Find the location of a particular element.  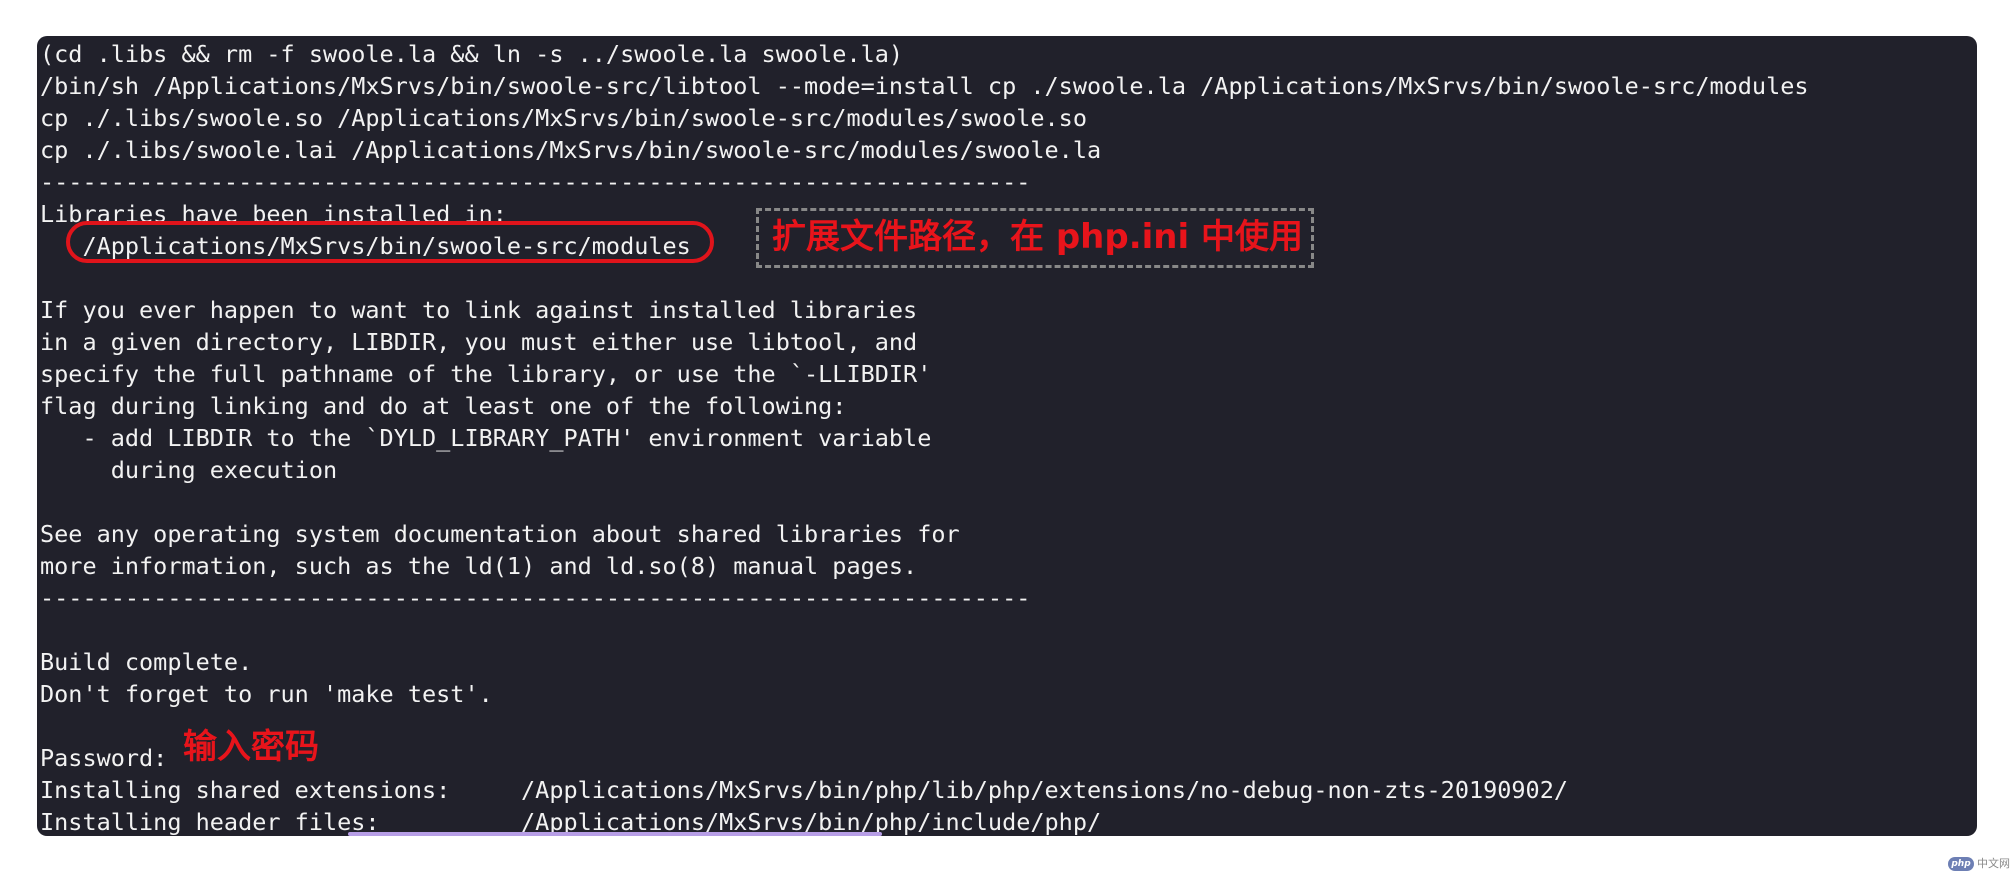

terminal-line: during execution is located at coordinates (189, 470).